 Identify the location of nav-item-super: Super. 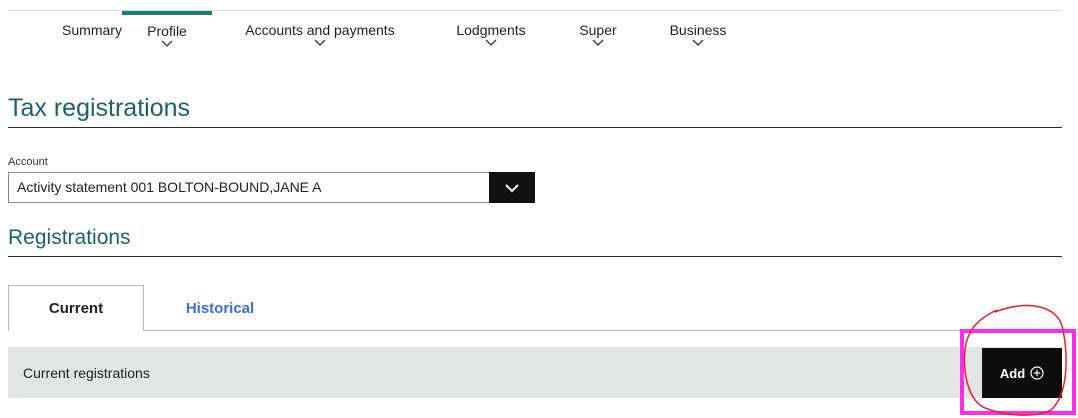
(598, 35).